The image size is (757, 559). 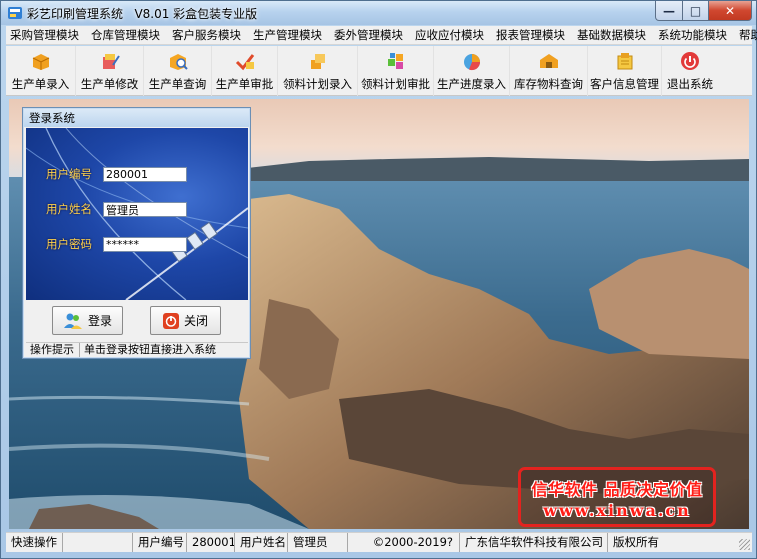 What do you see at coordinates (110, 71) in the screenshot?
I see `toolbar-production-order-edit-button: 生产单修改` at bounding box center [110, 71].